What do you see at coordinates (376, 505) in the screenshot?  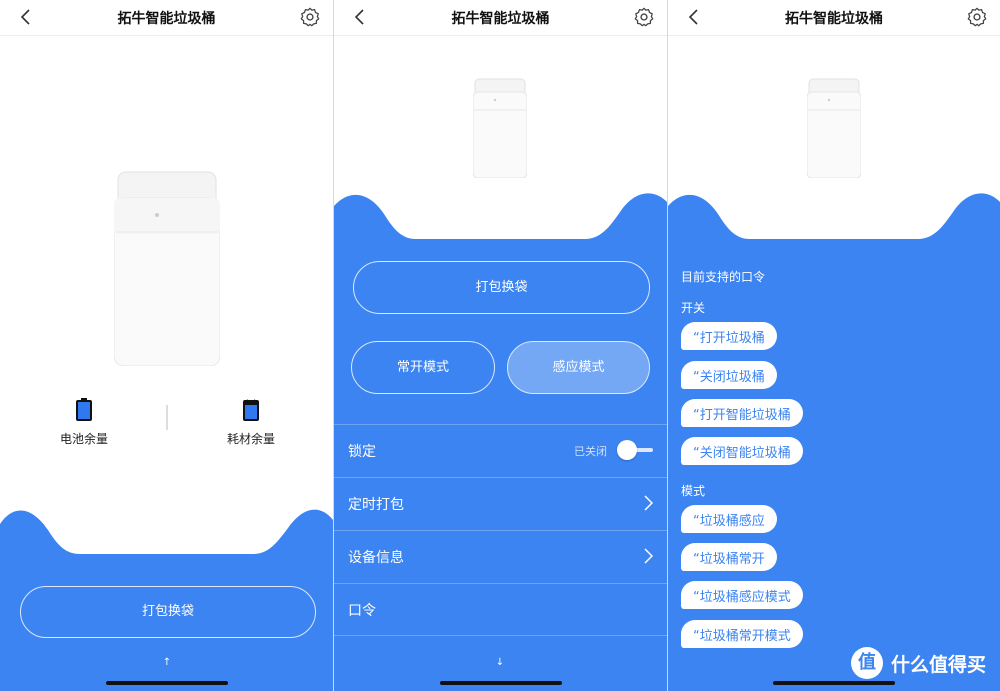 I see `row-label: 定时打包` at bounding box center [376, 505].